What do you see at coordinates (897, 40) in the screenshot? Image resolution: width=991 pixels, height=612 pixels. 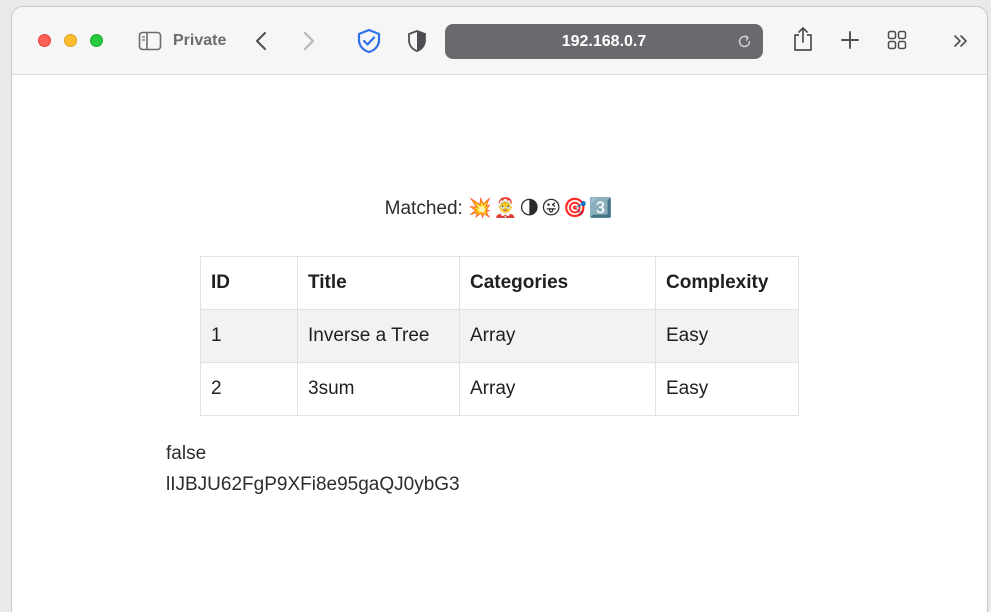 I see `tab-grid-icon` at bounding box center [897, 40].